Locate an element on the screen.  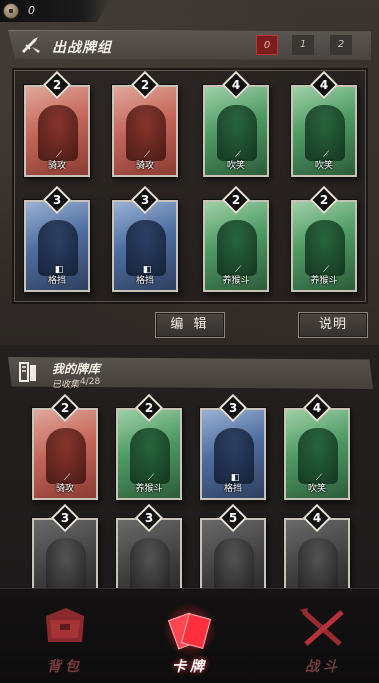
library-collected-count: 4/28 is located at coordinates (90, 382).